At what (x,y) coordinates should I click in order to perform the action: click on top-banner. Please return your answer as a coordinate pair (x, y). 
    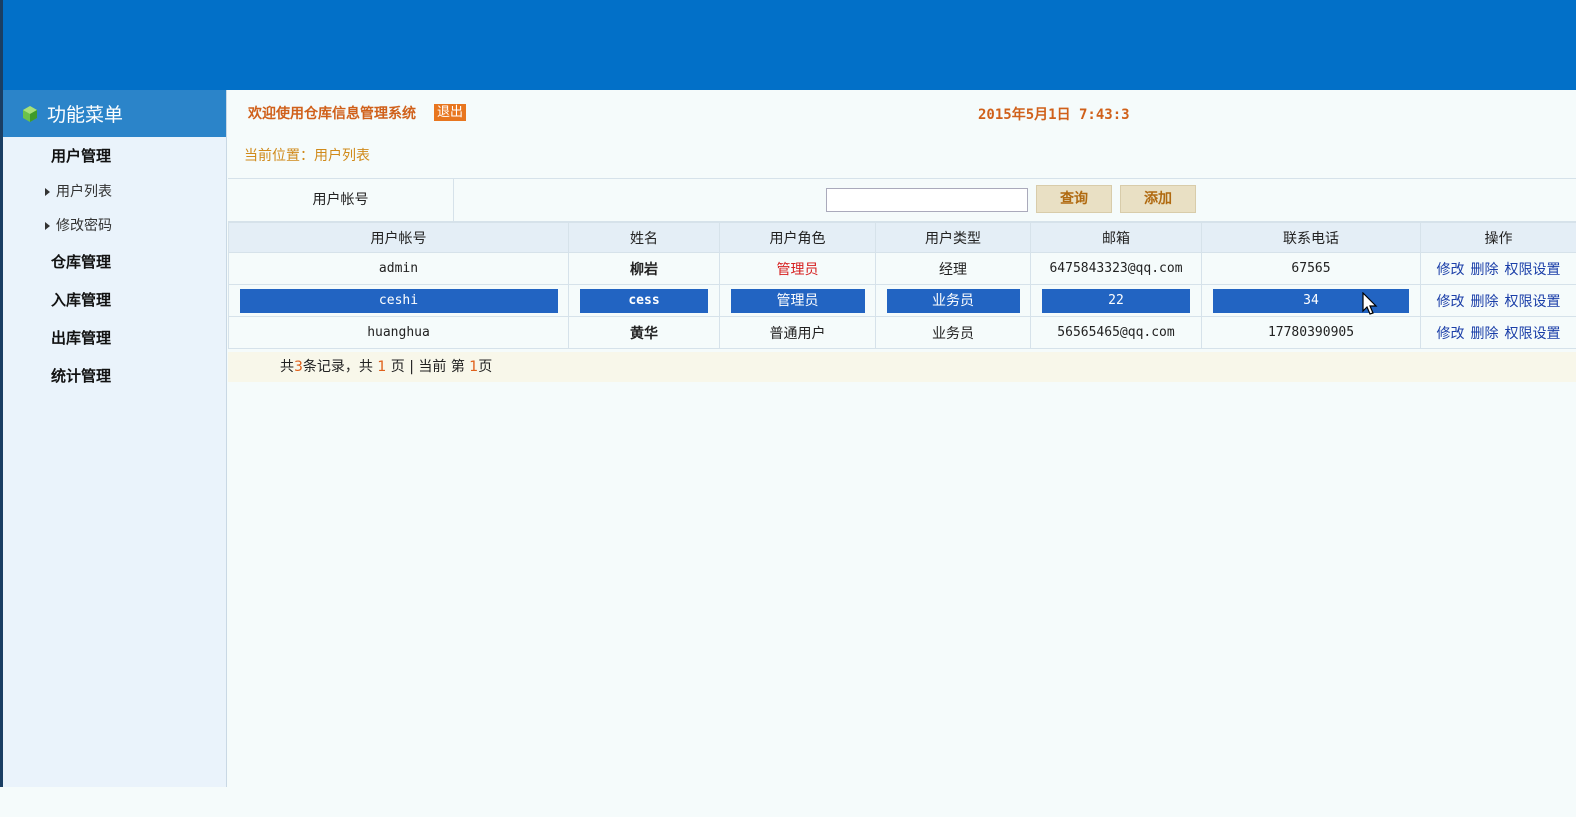
    Looking at the image, I should click on (788, 45).